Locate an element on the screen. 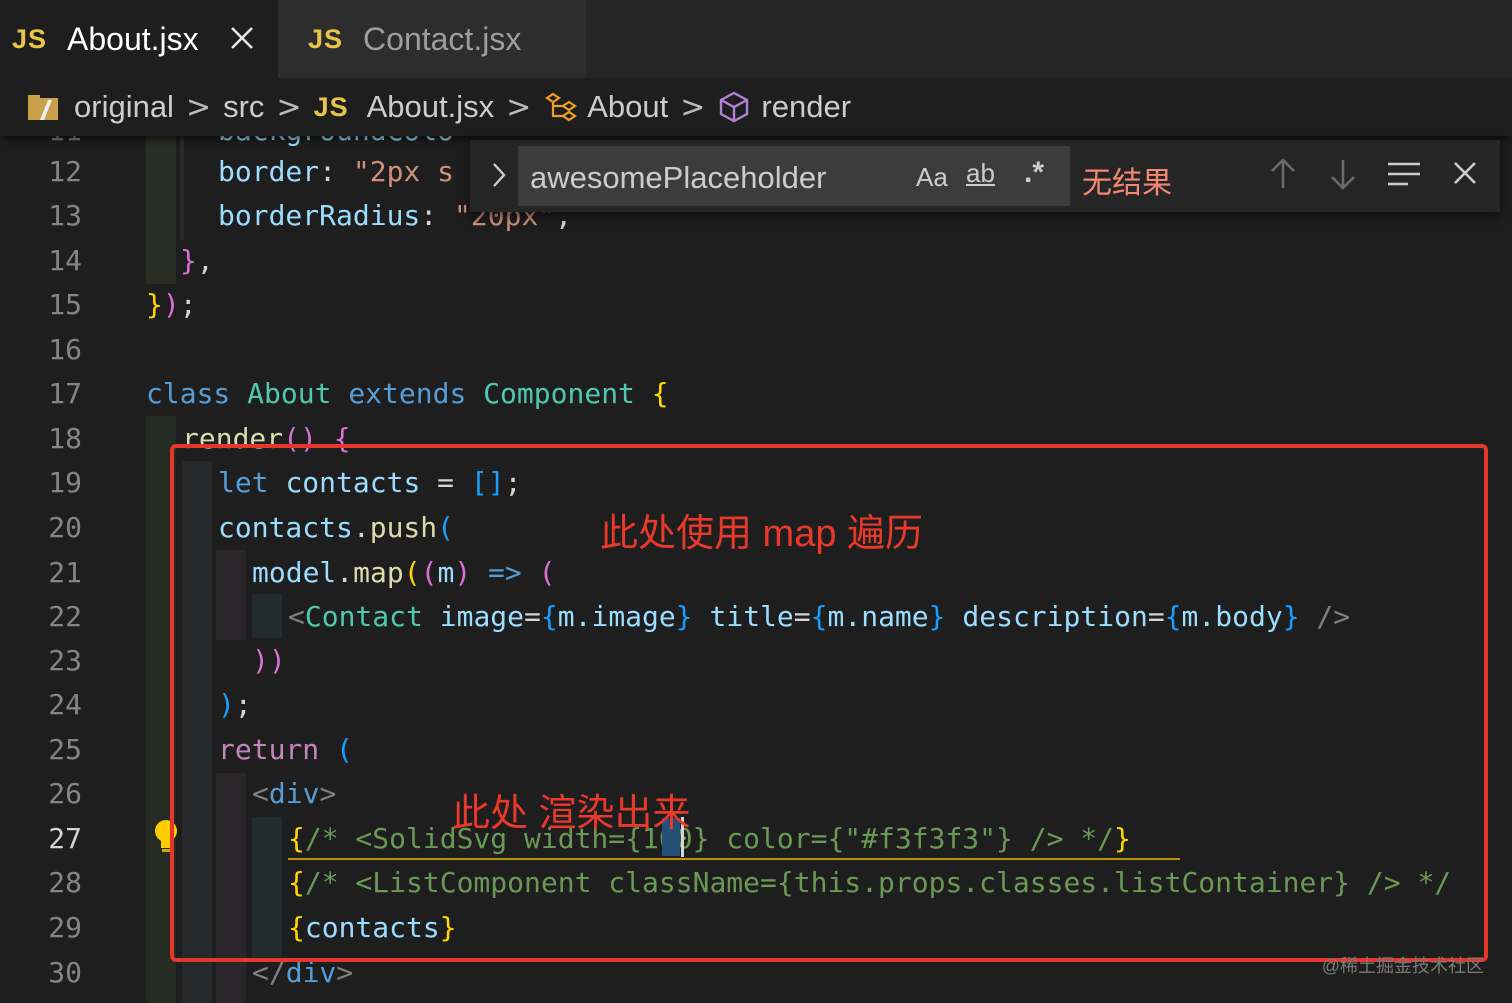 Image resolution: width=1512 pixels, height=1003 pixels. line-number: 25 is located at coordinates (65, 749).